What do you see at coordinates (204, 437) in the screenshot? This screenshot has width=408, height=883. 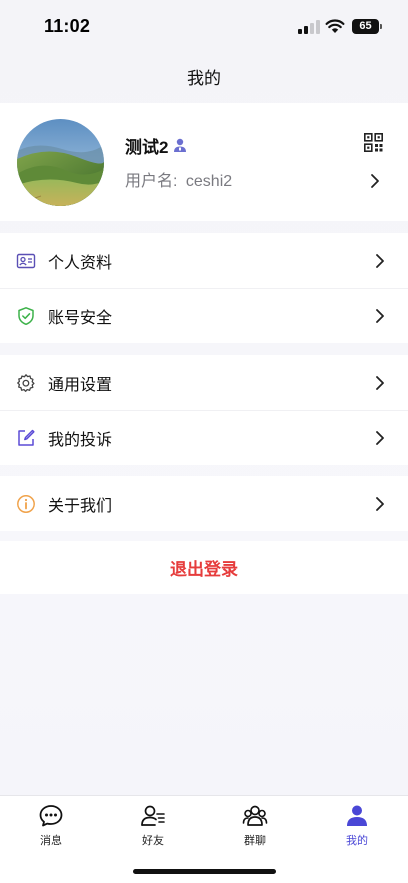 I see `menu-item-my-complaints: 我的投诉` at bounding box center [204, 437].